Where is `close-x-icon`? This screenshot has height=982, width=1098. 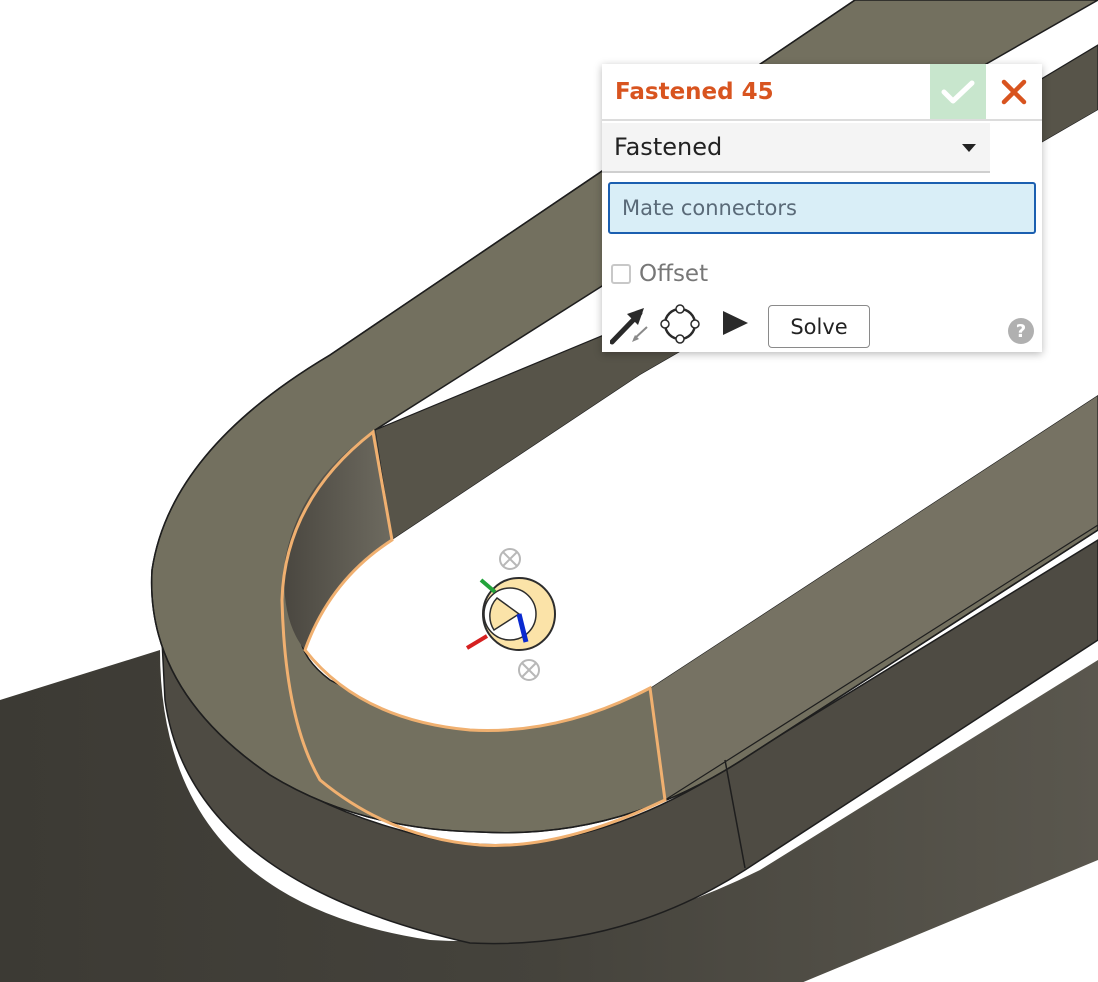
close-x-icon is located at coordinates (1014, 91).